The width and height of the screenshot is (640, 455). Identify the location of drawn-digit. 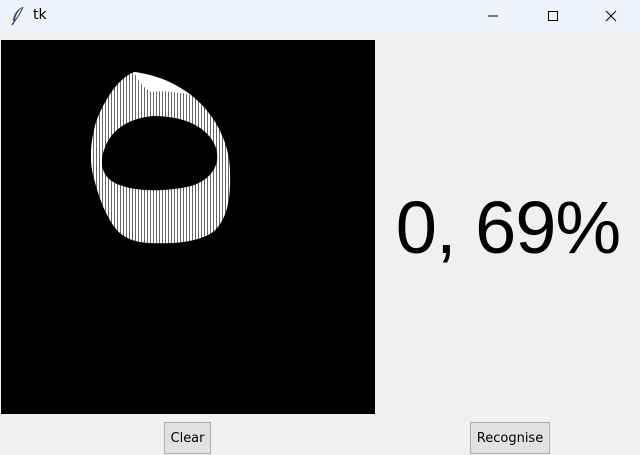
(160, 158).